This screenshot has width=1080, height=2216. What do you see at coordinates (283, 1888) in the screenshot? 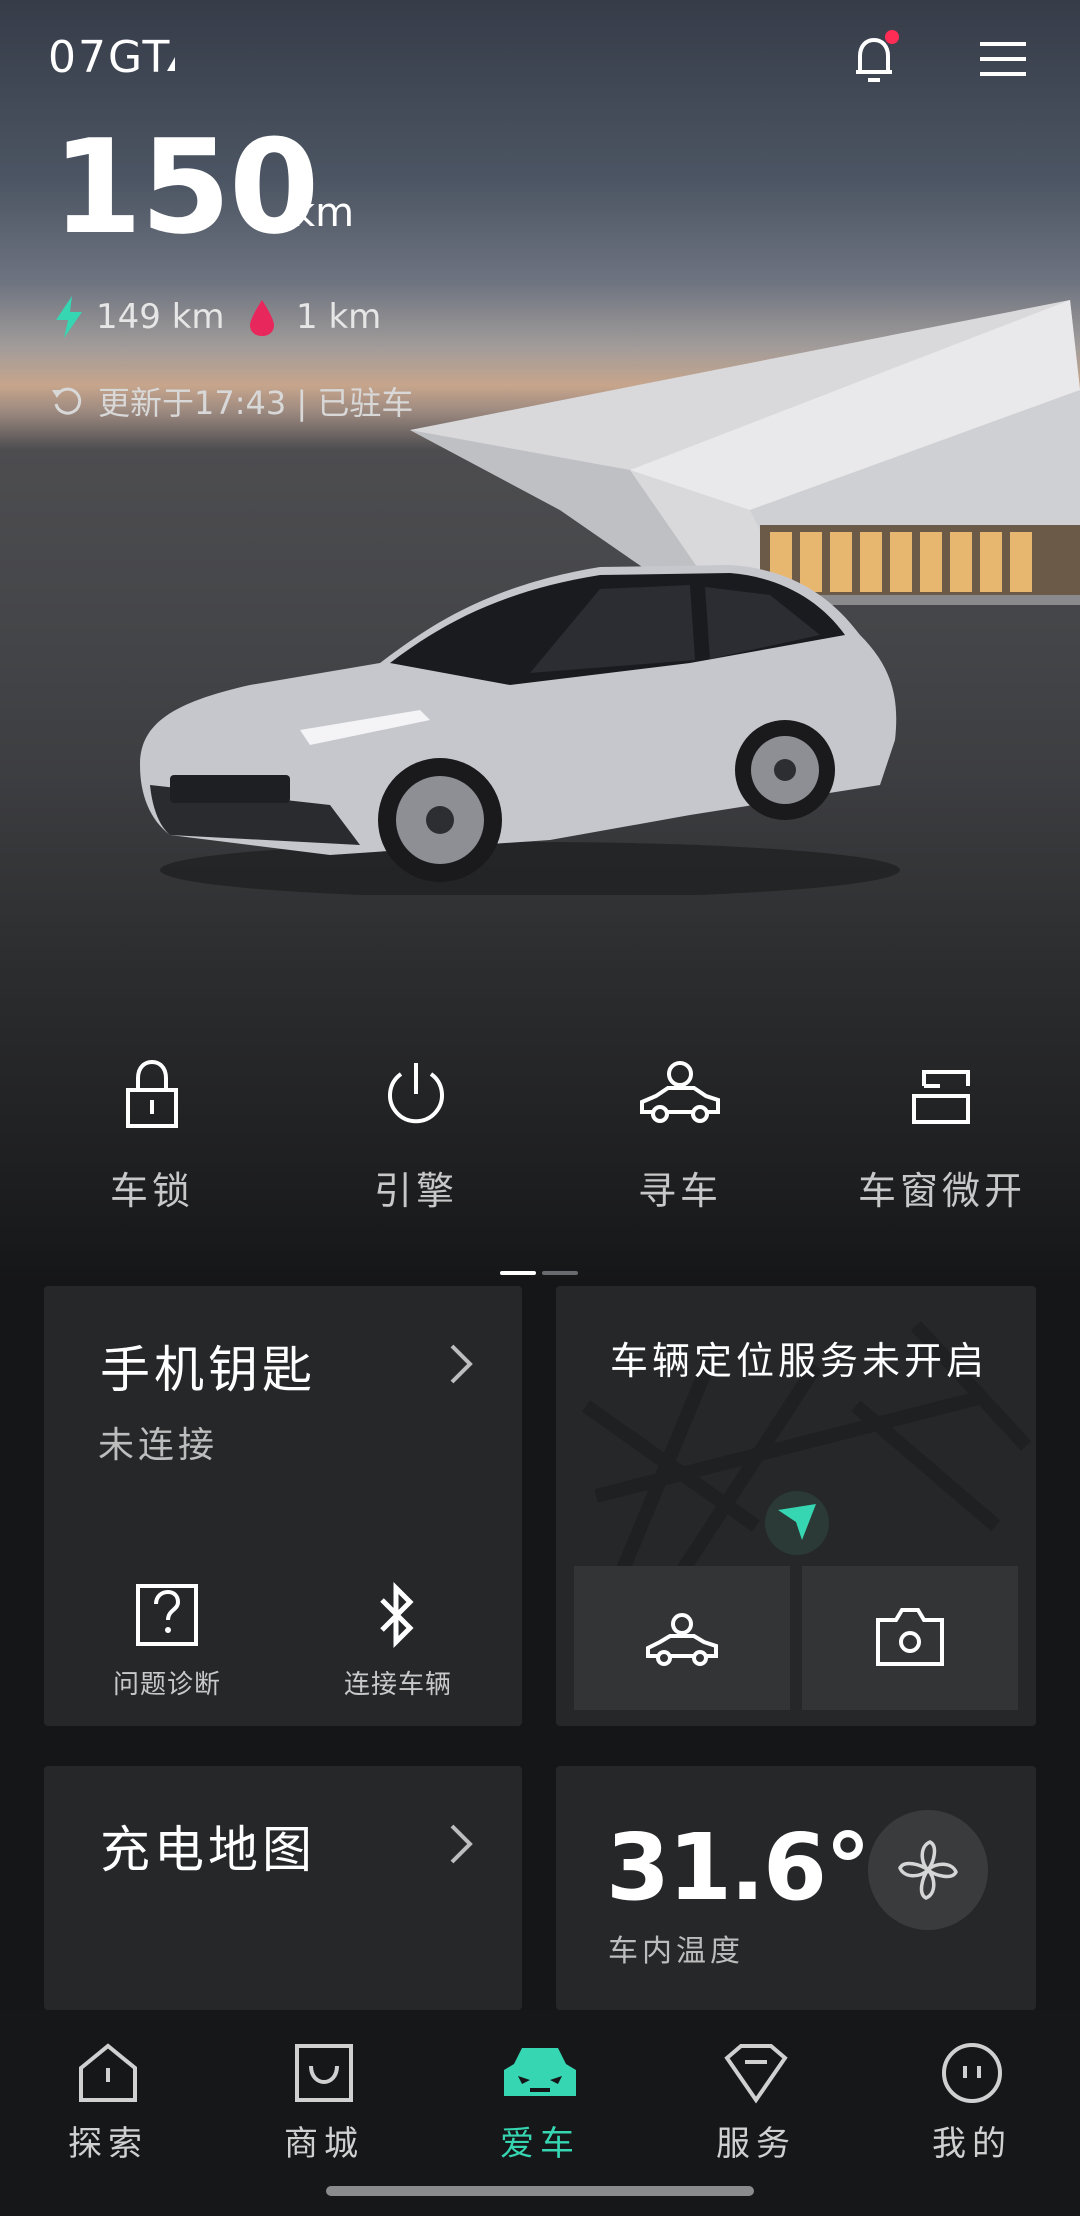
I see `charging-map-card` at bounding box center [283, 1888].